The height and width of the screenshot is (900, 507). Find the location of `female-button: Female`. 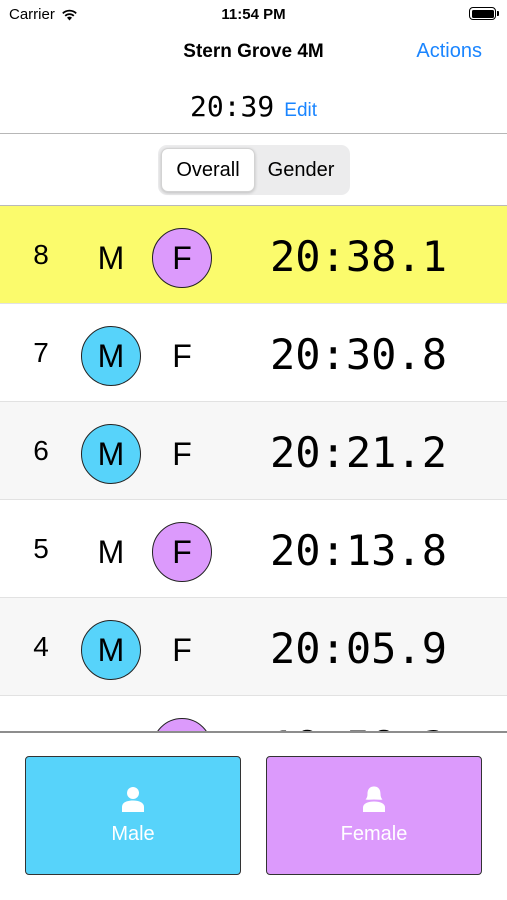

female-button: Female is located at coordinates (374, 815).